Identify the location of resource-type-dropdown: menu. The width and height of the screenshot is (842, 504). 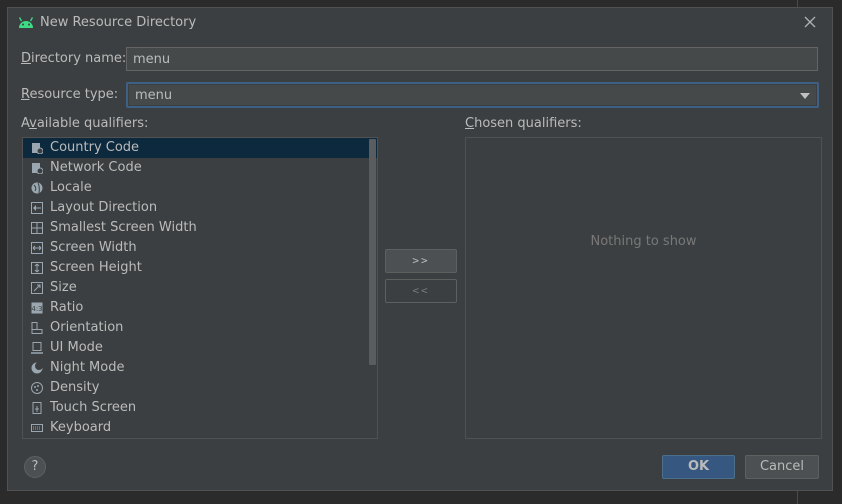
(472, 95).